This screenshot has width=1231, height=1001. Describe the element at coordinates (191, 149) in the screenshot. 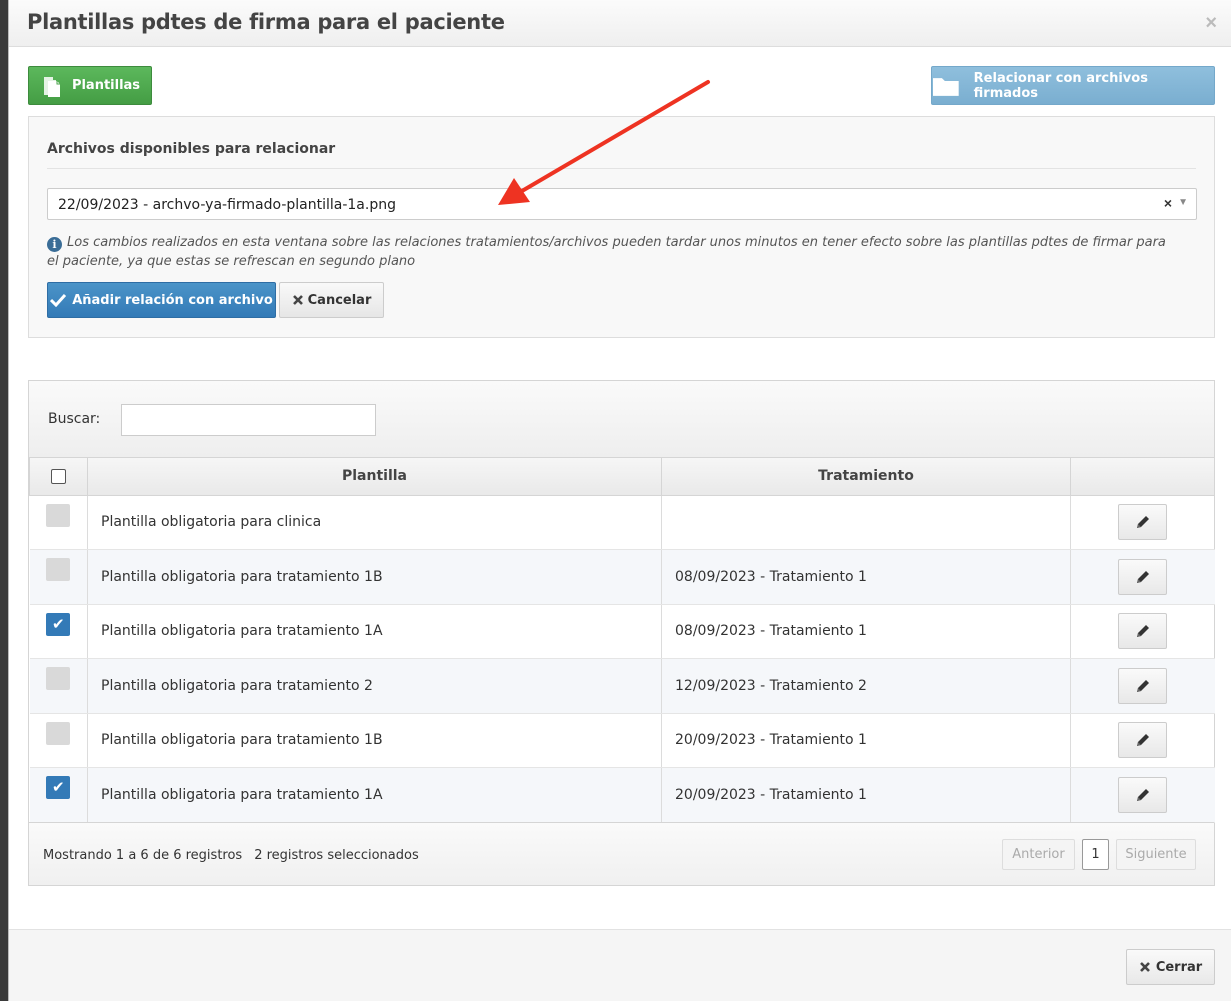

I see `panel-title: Archivos disponibles para relacionar` at that location.